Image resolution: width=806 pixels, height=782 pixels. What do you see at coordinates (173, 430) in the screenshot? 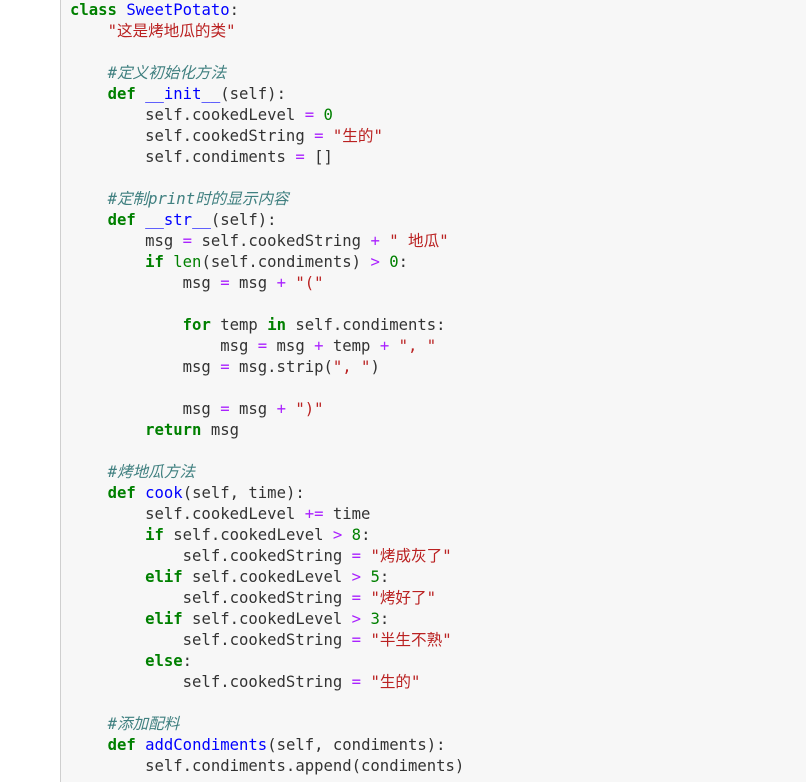
I see `code-token: return` at bounding box center [173, 430].